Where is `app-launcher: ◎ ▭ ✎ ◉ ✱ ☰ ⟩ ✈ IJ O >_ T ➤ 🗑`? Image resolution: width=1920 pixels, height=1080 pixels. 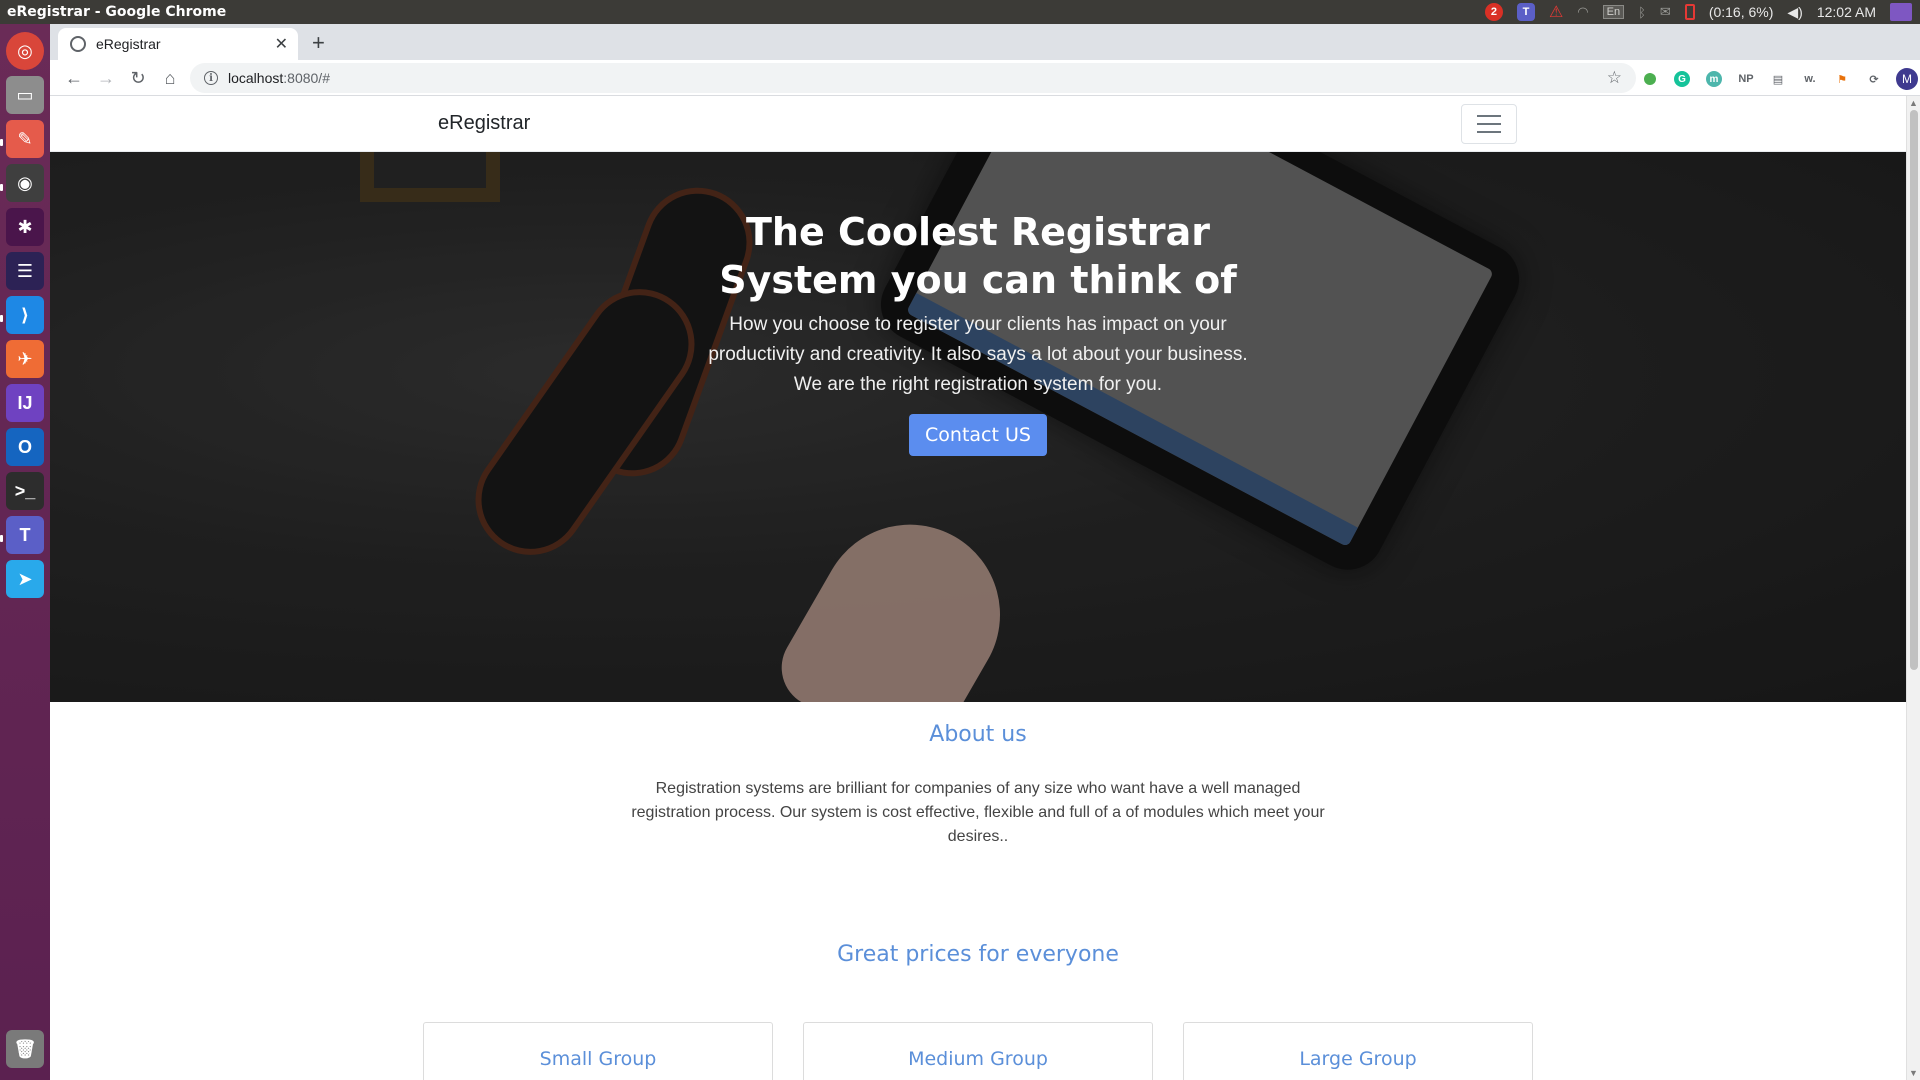
app-launcher: ◎ ▭ ✎ ◉ ✱ ☰ ⟩ ✈ IJ O >_ T ➤ 🗑 is located at coordinates (25, 552).